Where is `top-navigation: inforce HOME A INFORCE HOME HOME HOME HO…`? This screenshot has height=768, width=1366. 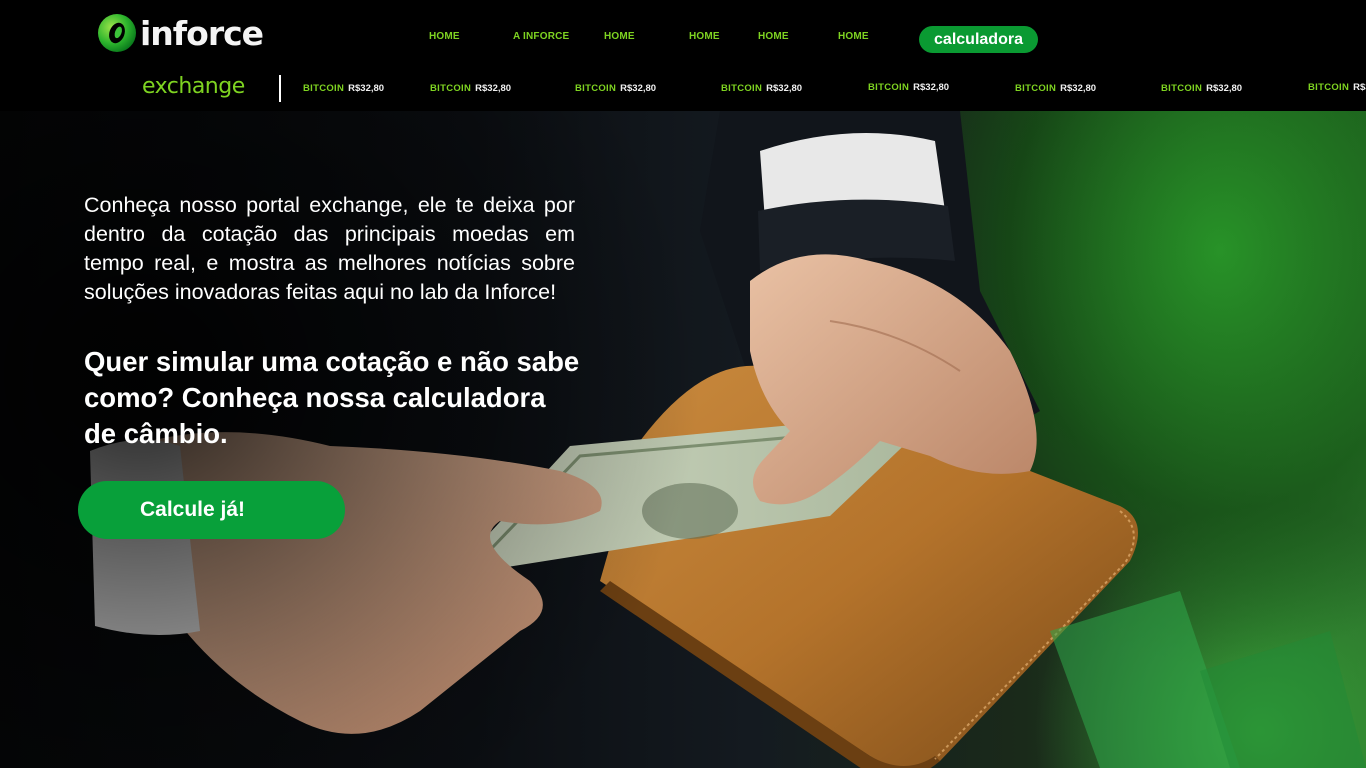 top-navigation: inforce HOME A INFORCE HOME HOME HOME HO… is located at coordinates (683, 33).